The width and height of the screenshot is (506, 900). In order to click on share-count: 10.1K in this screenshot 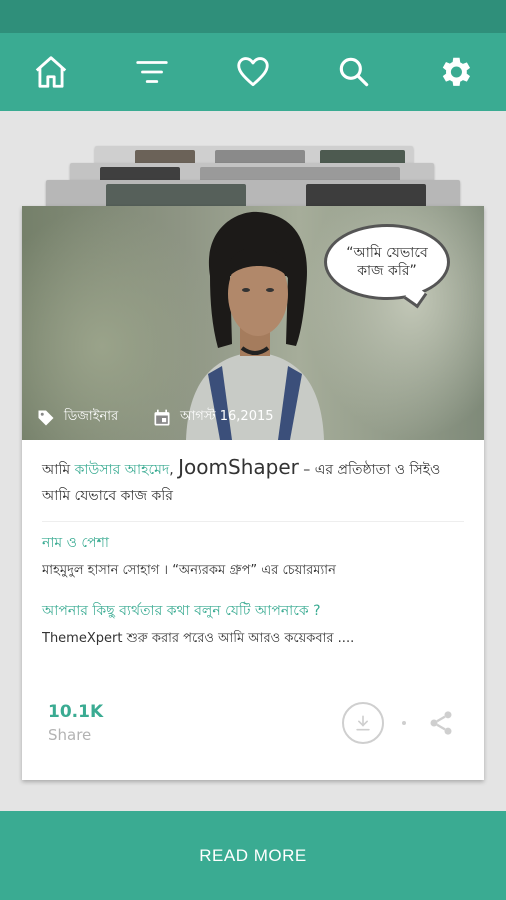, I will do `click(76, 712)`.